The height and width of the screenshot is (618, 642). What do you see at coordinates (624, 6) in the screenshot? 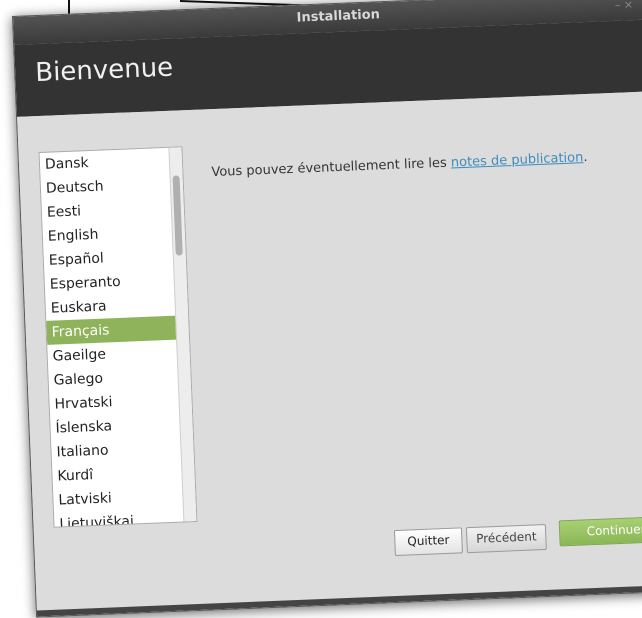
I see `window-controls: – ×` at bounding box center [624, 6].